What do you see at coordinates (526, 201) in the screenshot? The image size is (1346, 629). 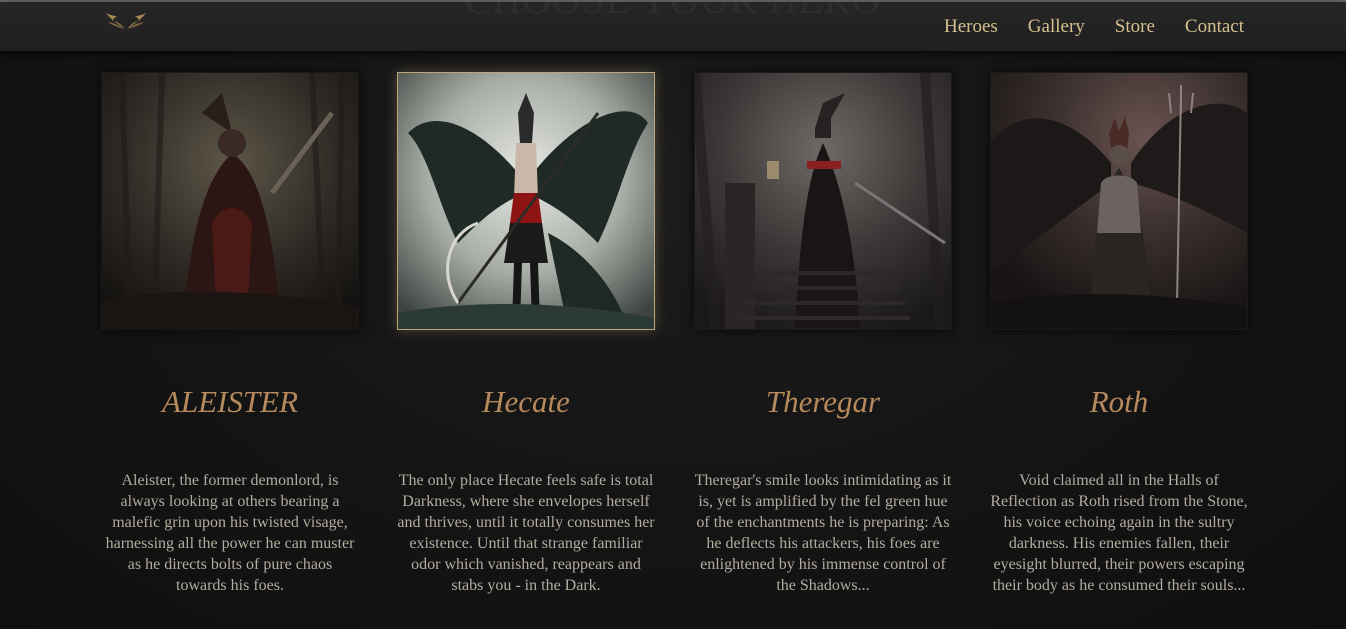 I see `hero-portrait-hecate` at bounding box center [526, 201].